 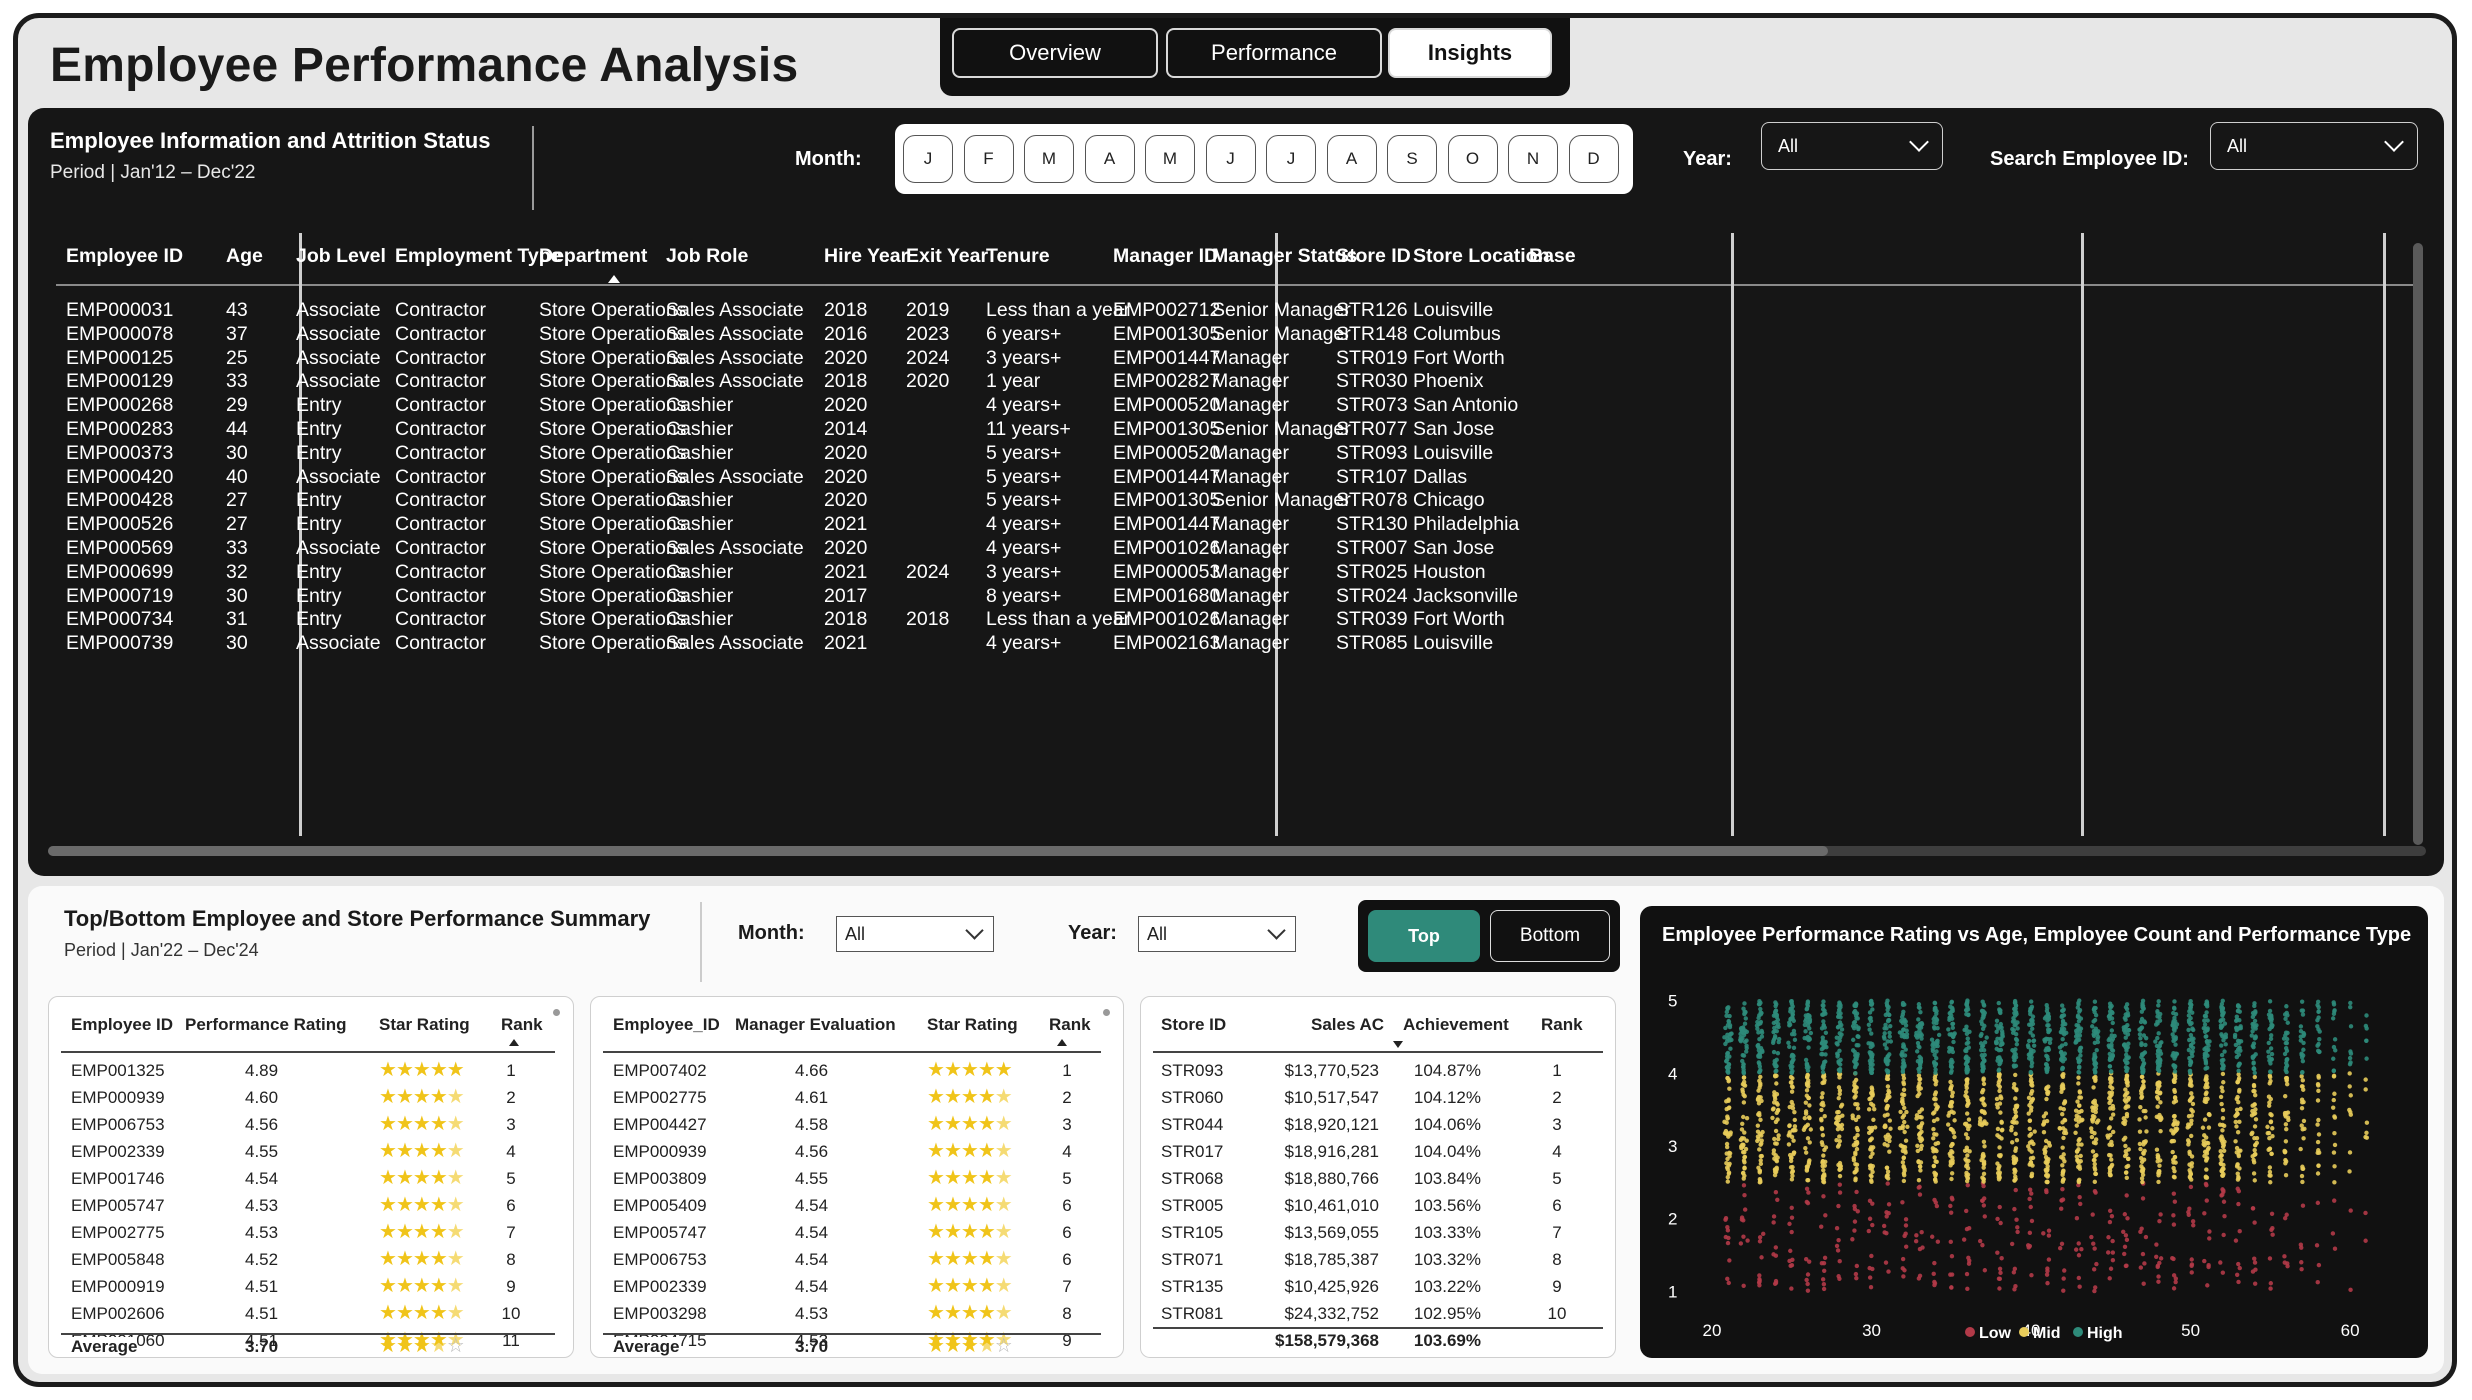 What do you see at coordinates (1291, 159) in the screenshot?
I see `month-pill-6: J` at bounding box center [1291, 159].